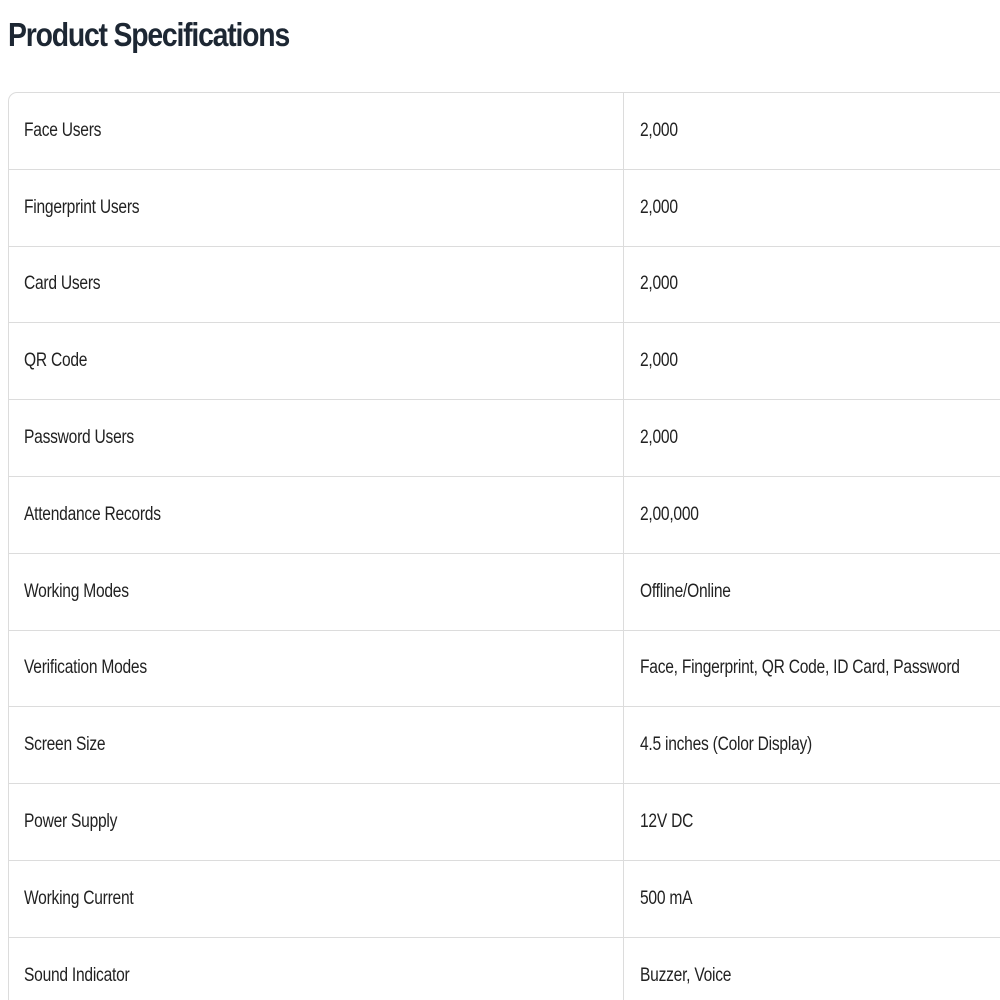 This screenshot has width=1000, height=1000. Describe the element at coordinates (79, 898) in the screenshot. I see `spec-label: Working Current` at that location.